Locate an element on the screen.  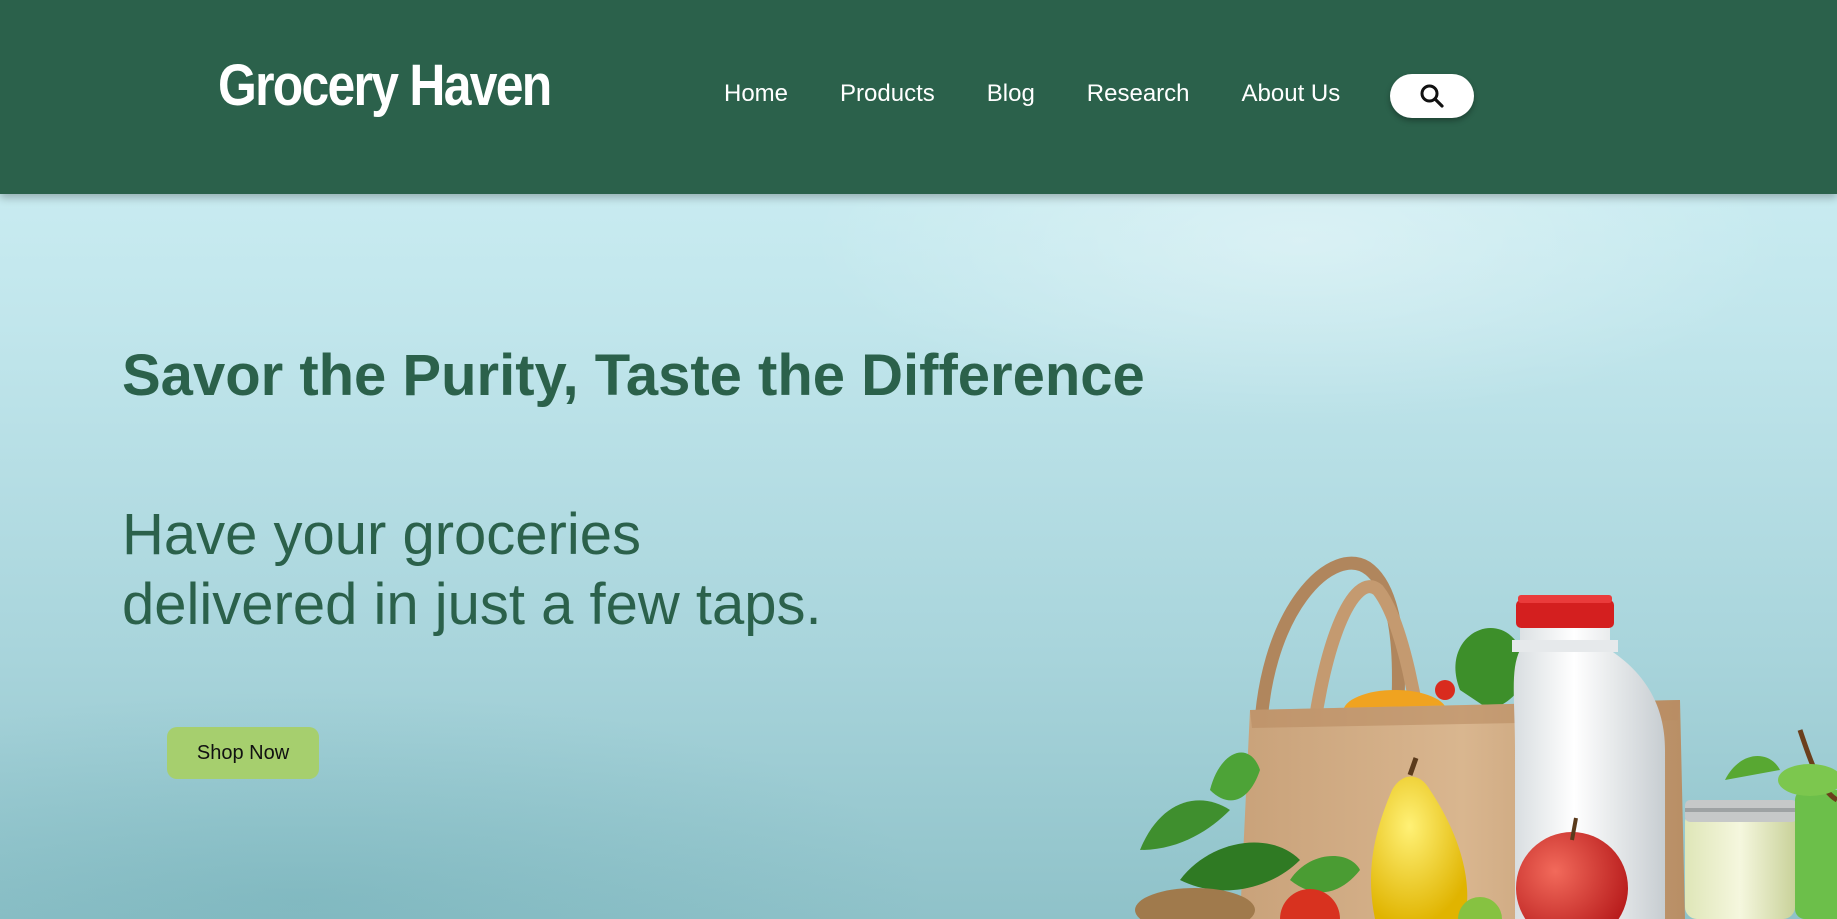
hero-headline: Savor the Purity, Taste the Difference is located at coordinates (633, 375).